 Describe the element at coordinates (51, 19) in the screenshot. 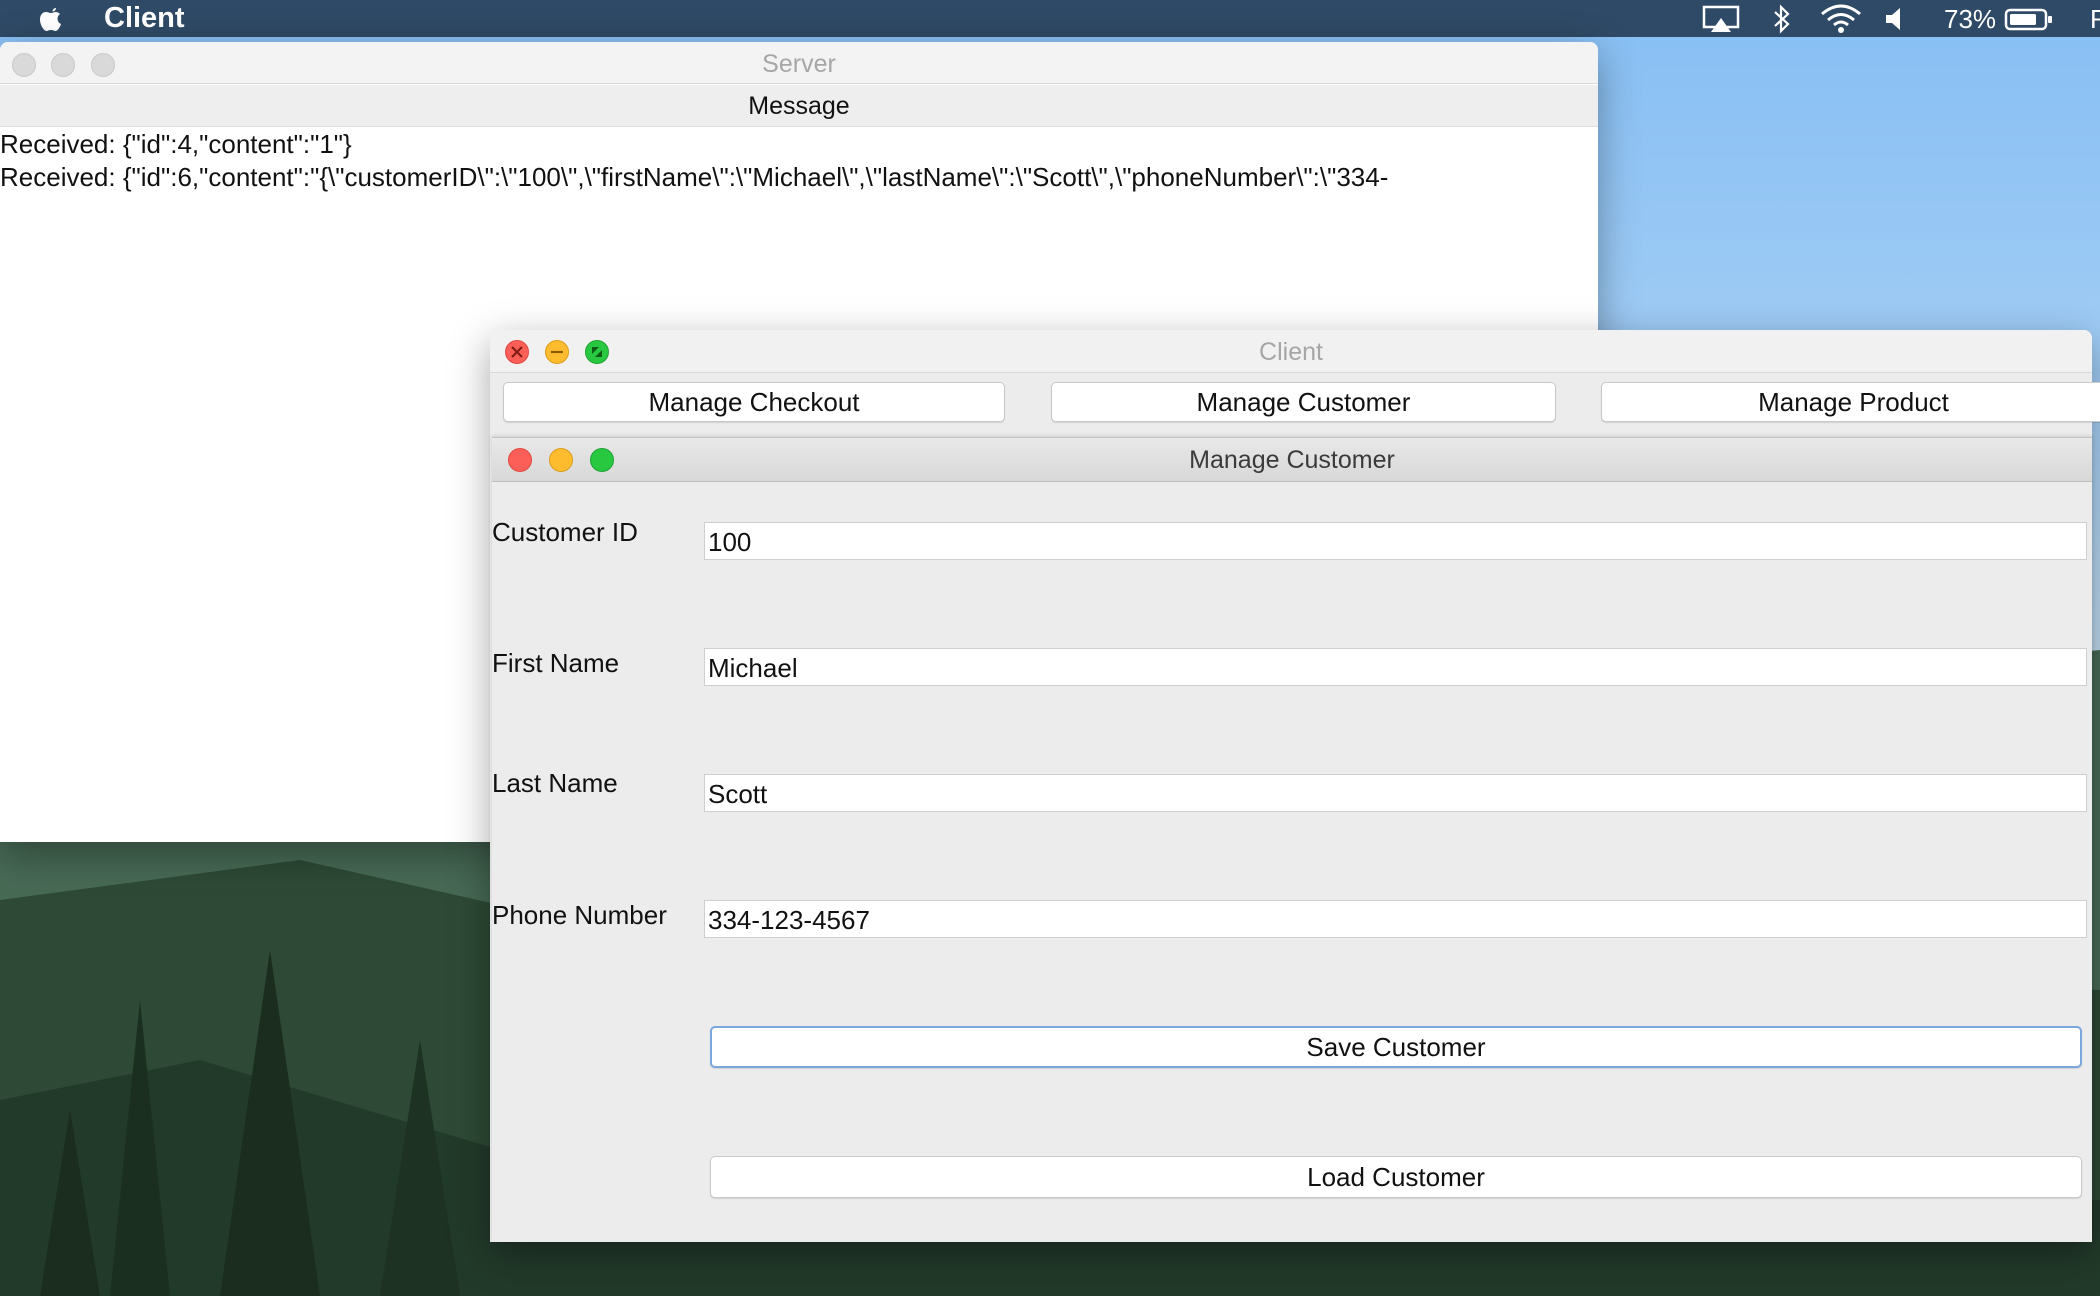

I see `apple-icon` at that location.